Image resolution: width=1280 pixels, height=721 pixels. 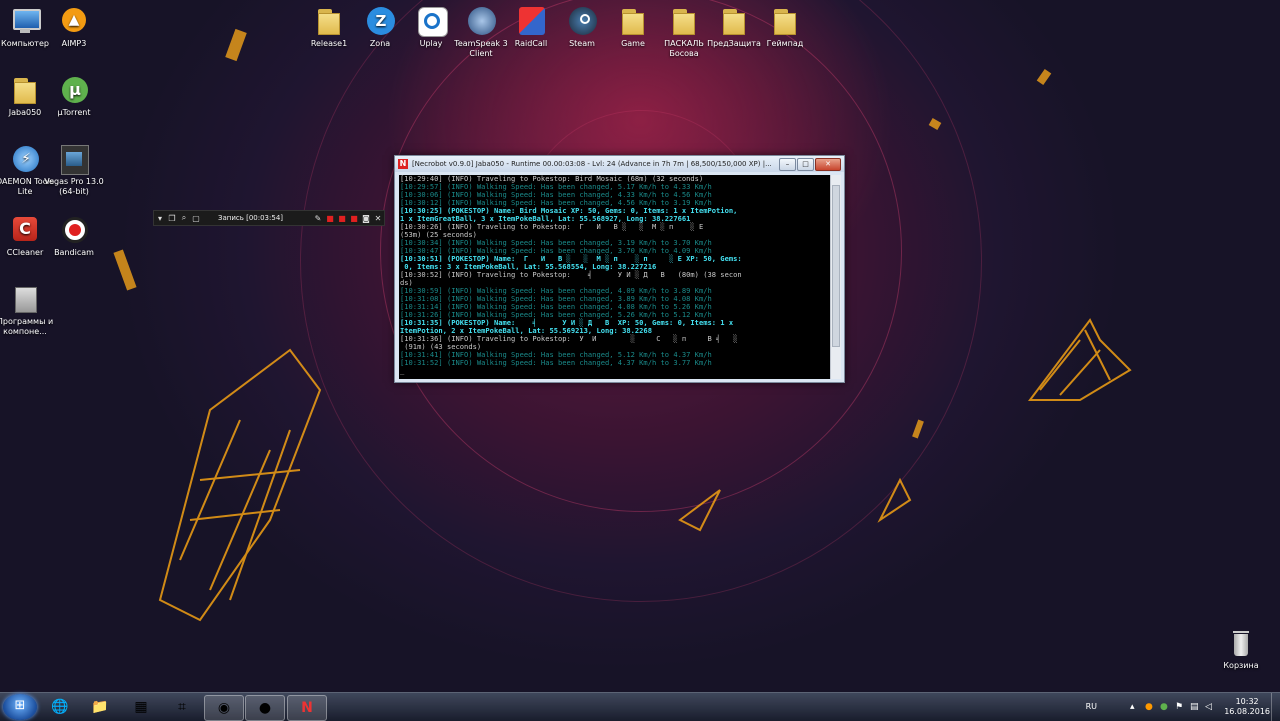 I want to click on stop-icon: ■, so click(x=342, y=218).